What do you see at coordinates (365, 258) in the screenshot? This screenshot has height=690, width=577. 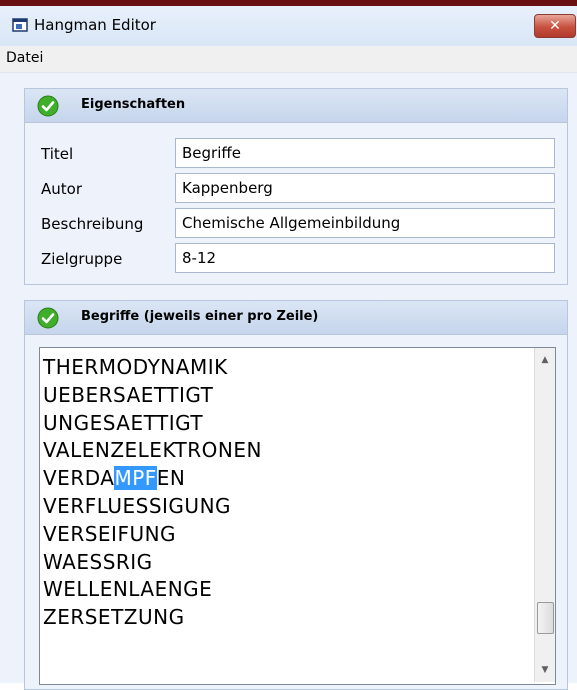 I see `zielgruppe-field` at bounding box center [365, 258].